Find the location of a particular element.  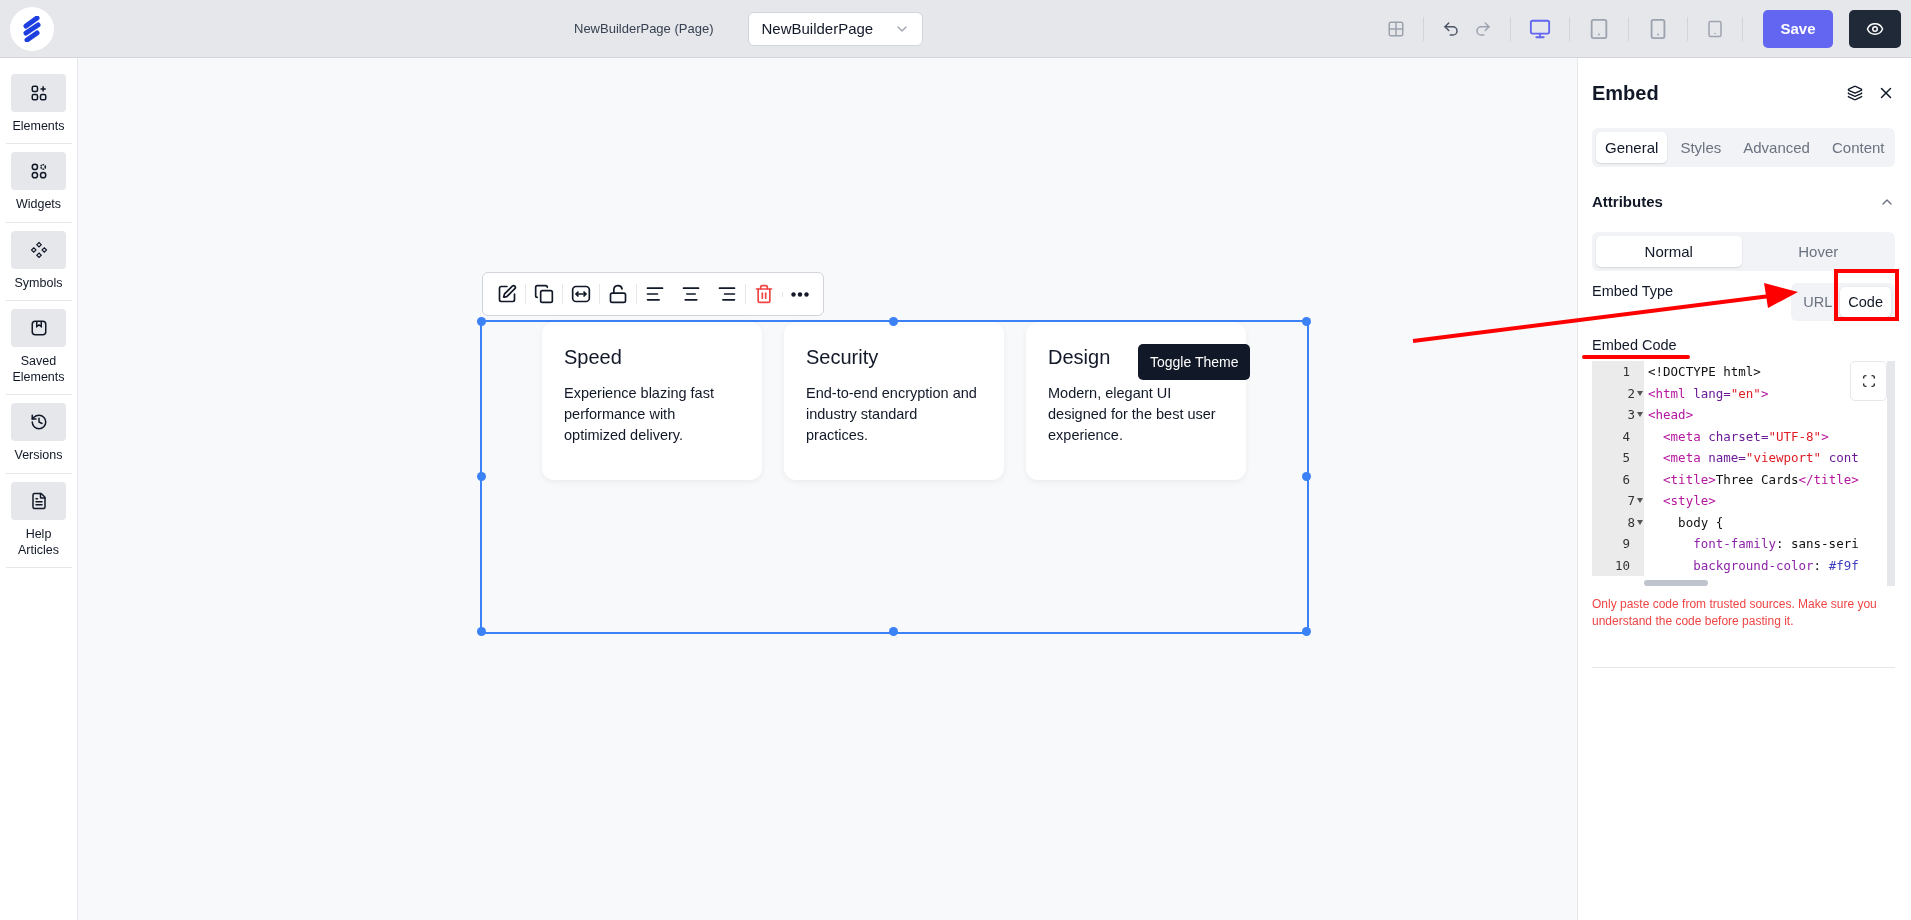

scrollbar-thumb is located at coordinates (1676, 583).